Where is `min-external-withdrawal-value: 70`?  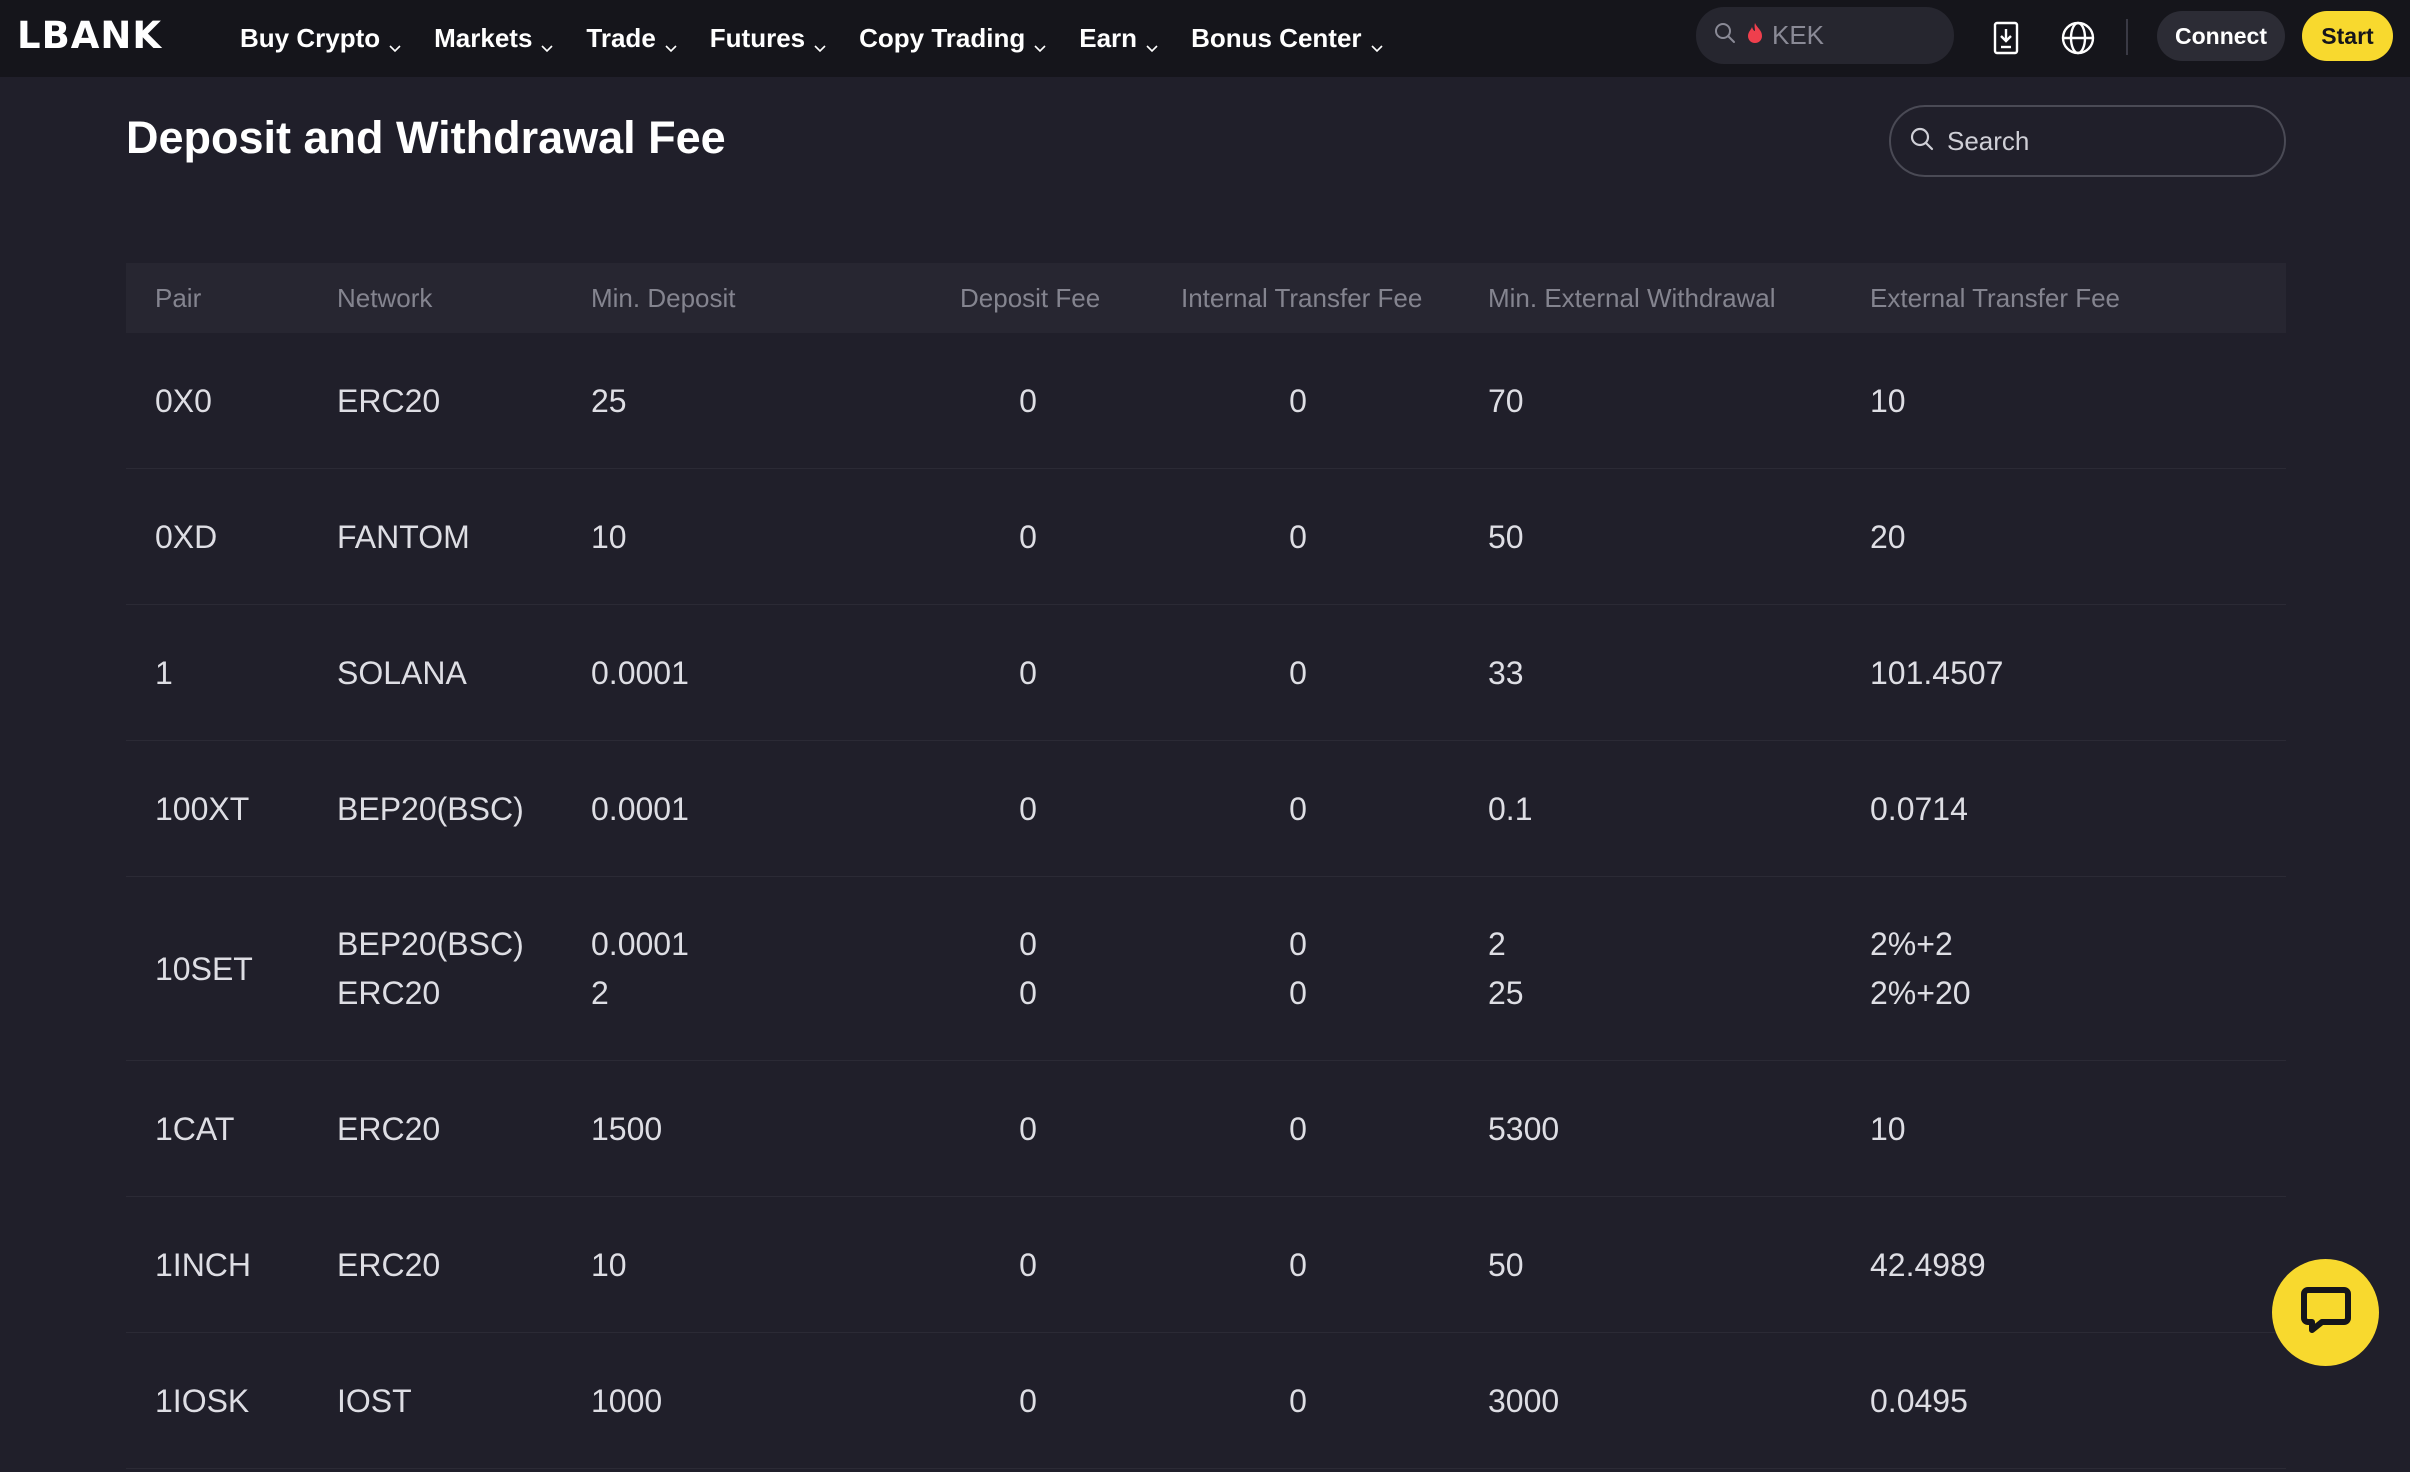 min-external-withdrawal-value: 70 is located at coordinates (1506, 400).